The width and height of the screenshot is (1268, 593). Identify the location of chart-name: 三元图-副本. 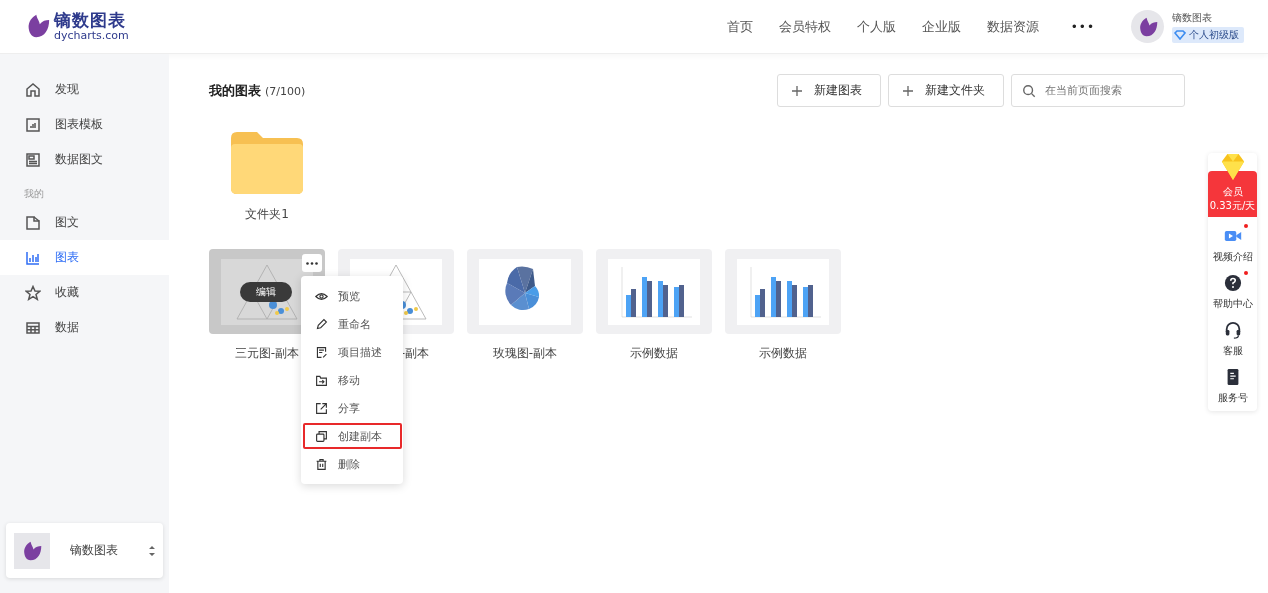
(267, 353).